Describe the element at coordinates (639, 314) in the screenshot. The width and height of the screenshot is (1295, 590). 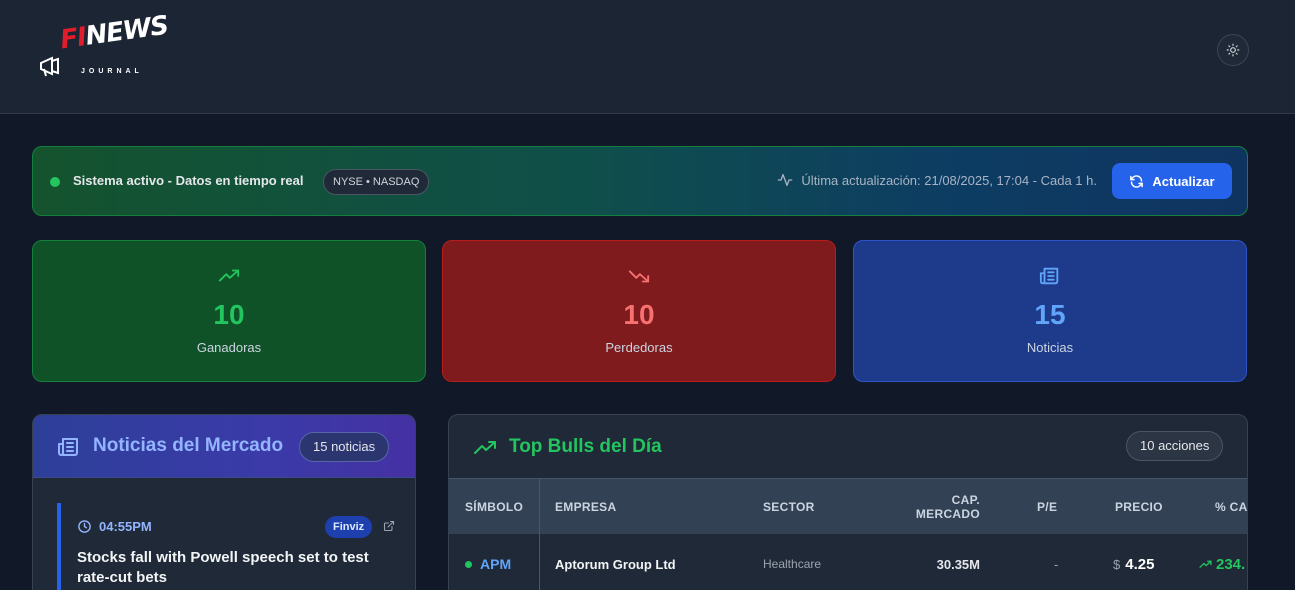
I see `losers-count: 10` at that location.